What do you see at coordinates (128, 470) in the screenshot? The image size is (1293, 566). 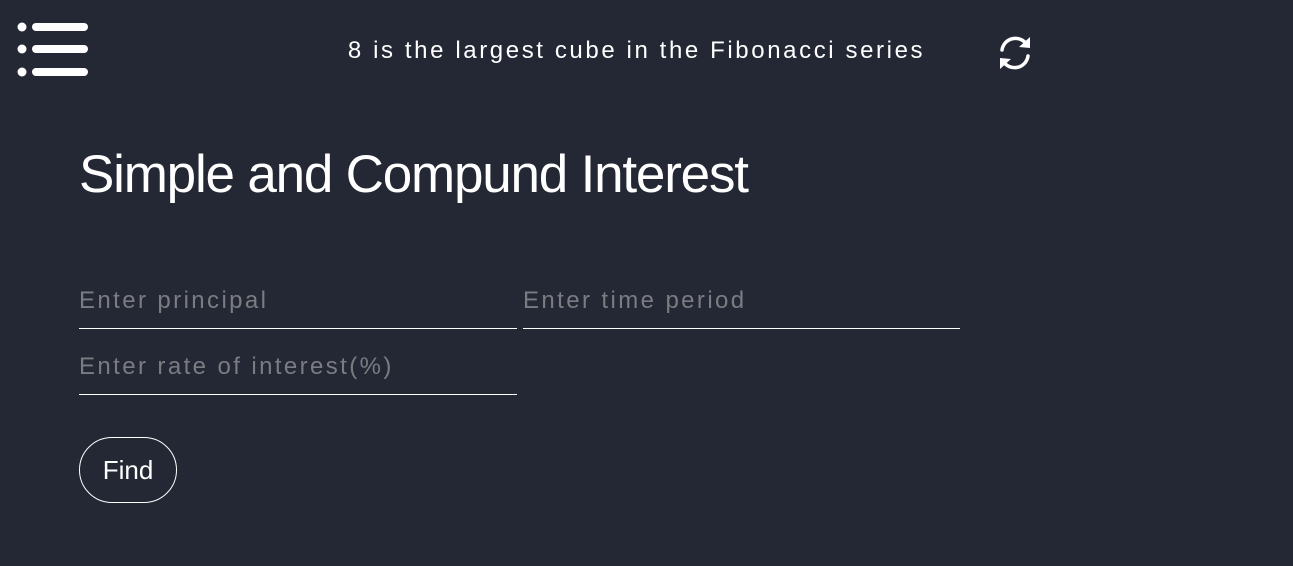 I see `find-button: Find` at bounding box center [128, 470].